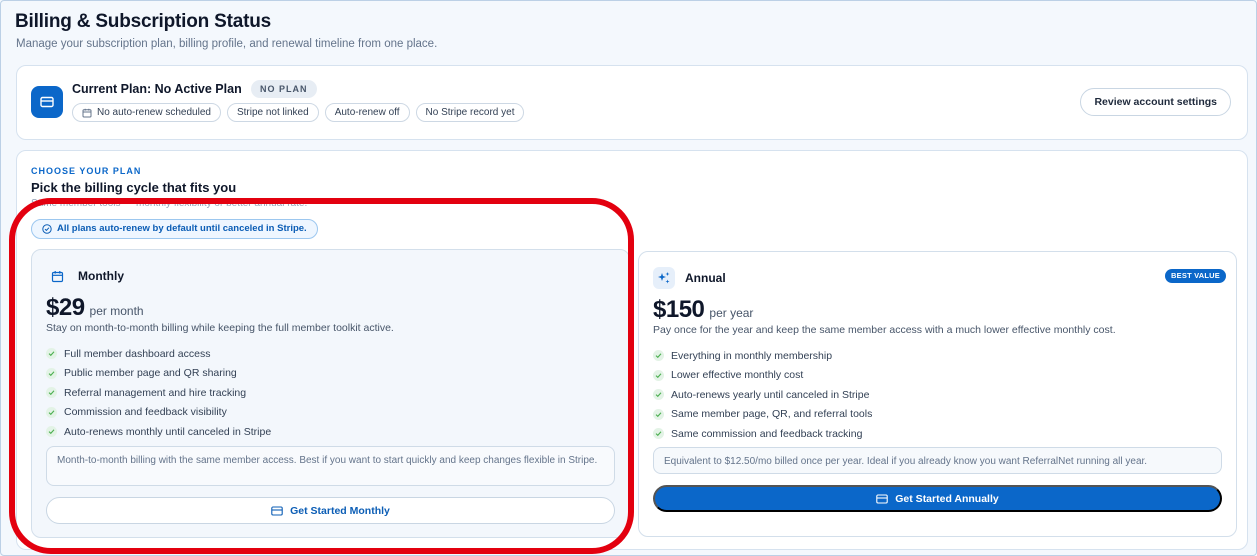 This screenshot has width=1257, height=556. What do you see at coordinates (65, 307) in the screenshot?
I see `price-amount: $29` at bounding box center [65, 307].